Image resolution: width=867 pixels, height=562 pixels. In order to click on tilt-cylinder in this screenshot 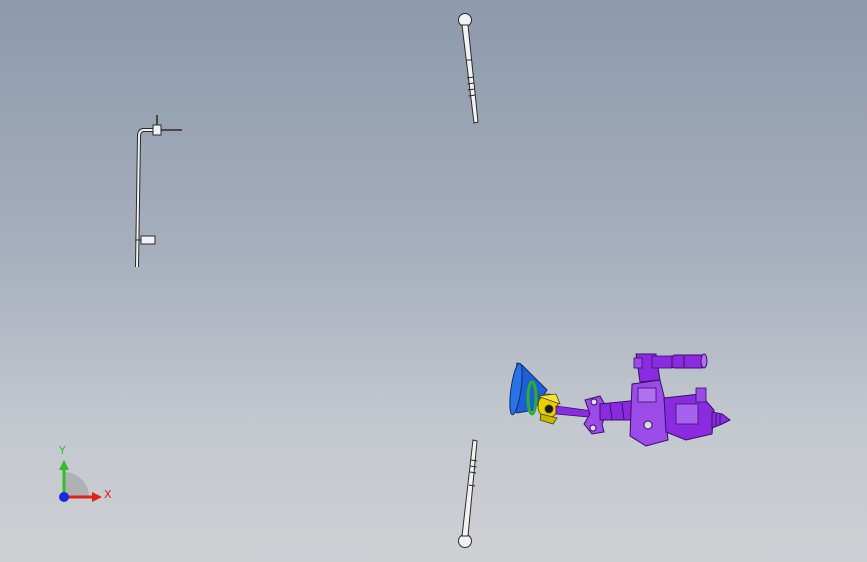, I will do `click(689, 361)`.